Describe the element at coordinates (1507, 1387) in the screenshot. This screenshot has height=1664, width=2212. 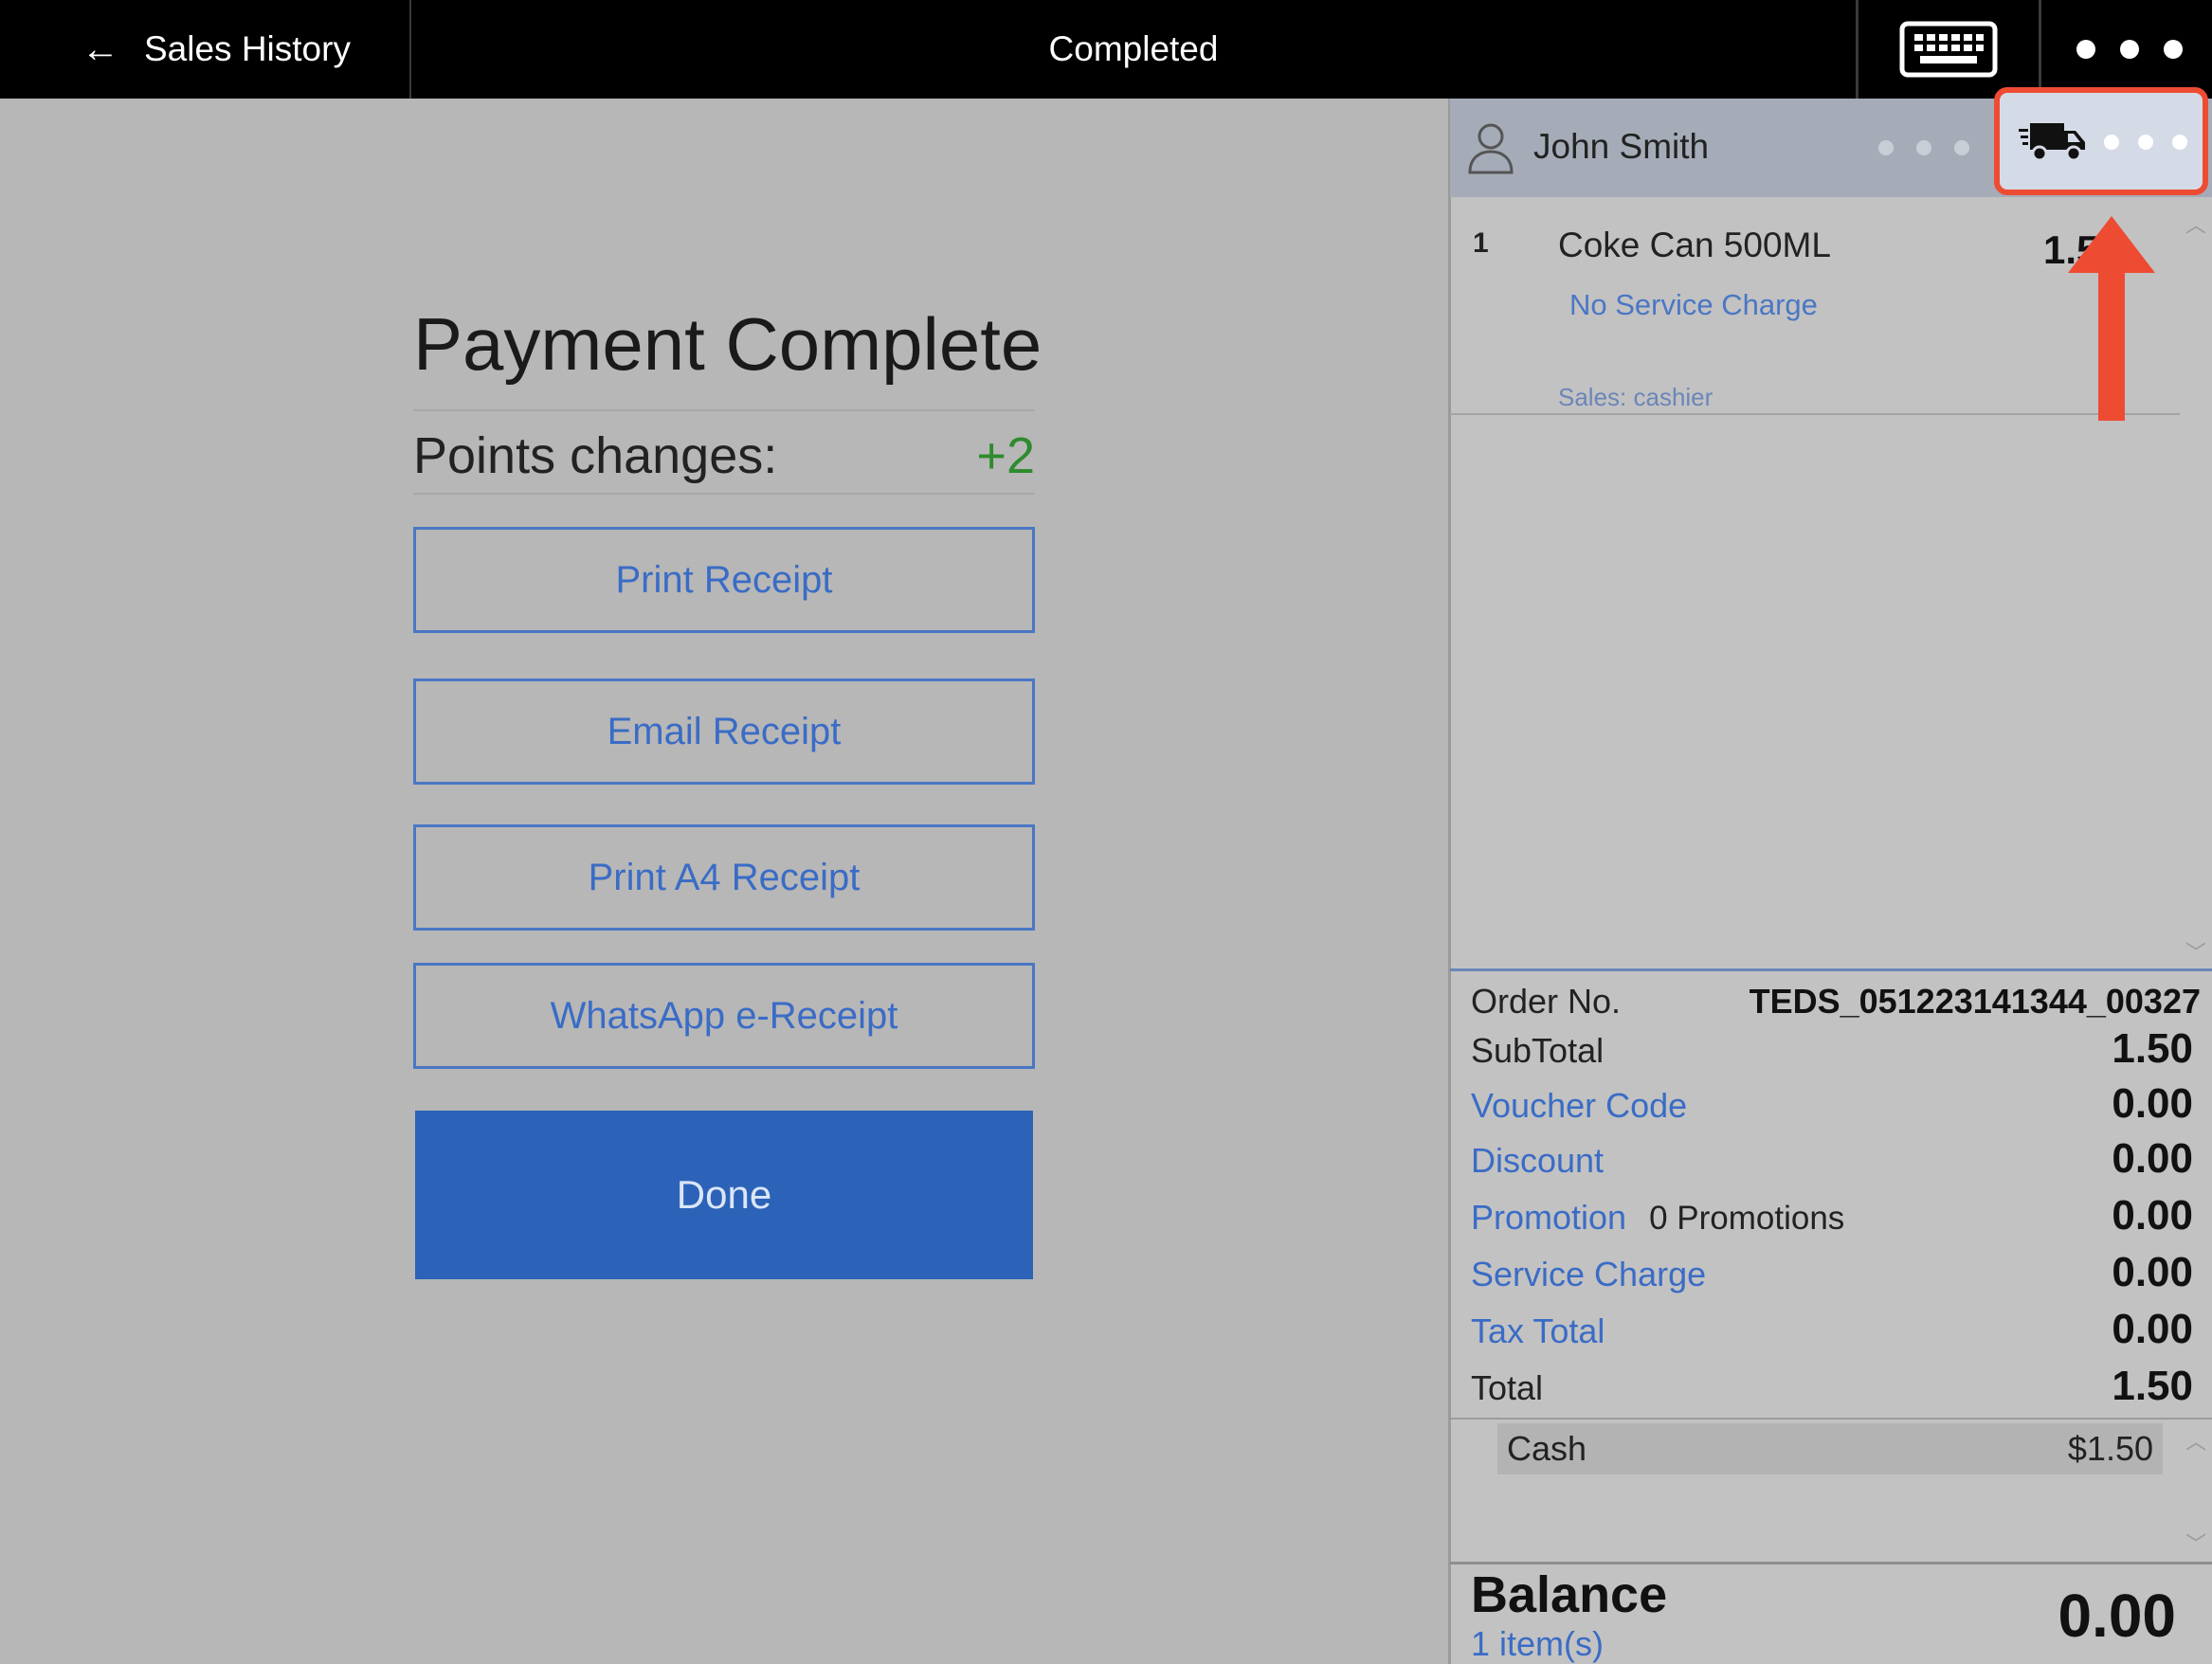
I see `total-label: Total` at that location.